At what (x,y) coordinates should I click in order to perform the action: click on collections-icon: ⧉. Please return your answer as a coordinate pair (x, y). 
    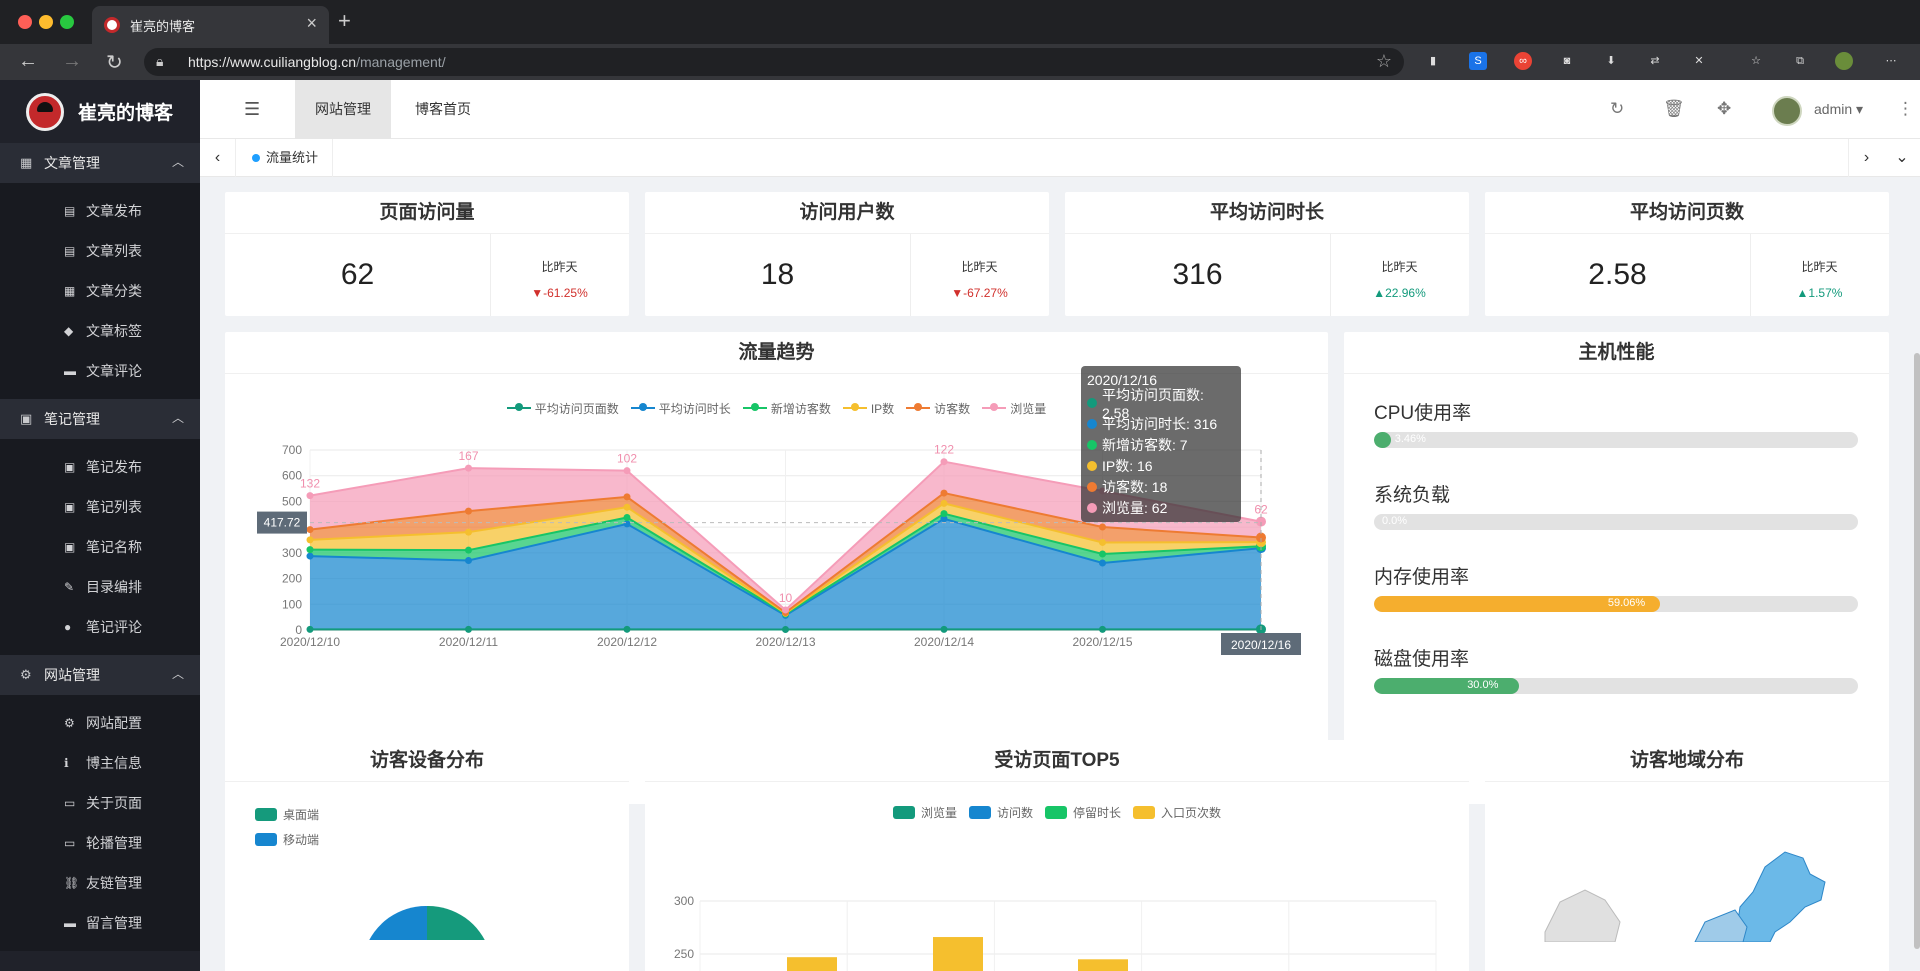
    Looking at the image, I should click on (1800, 61).